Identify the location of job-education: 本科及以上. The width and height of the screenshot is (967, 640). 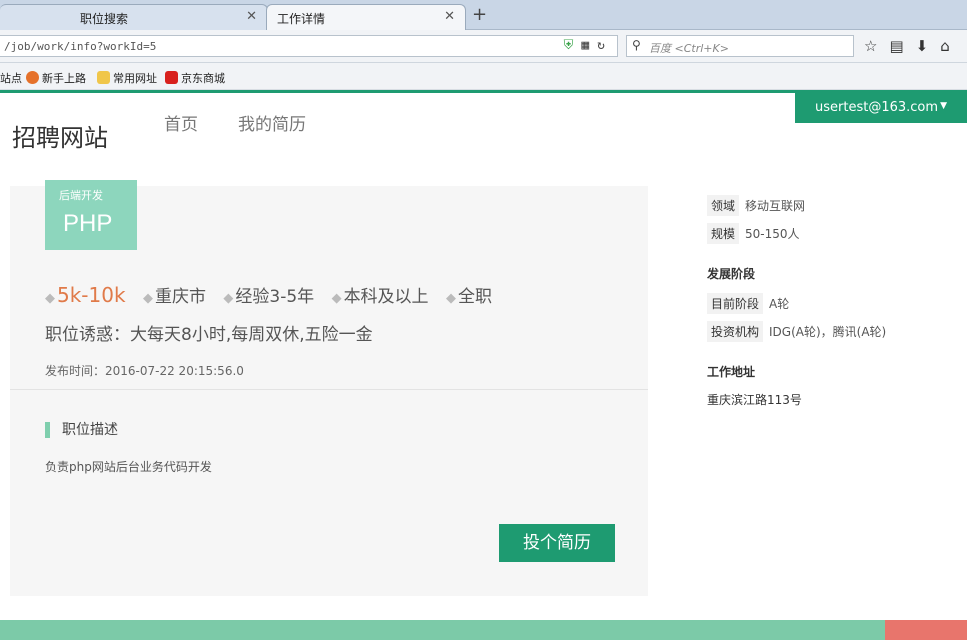
(386, 297).